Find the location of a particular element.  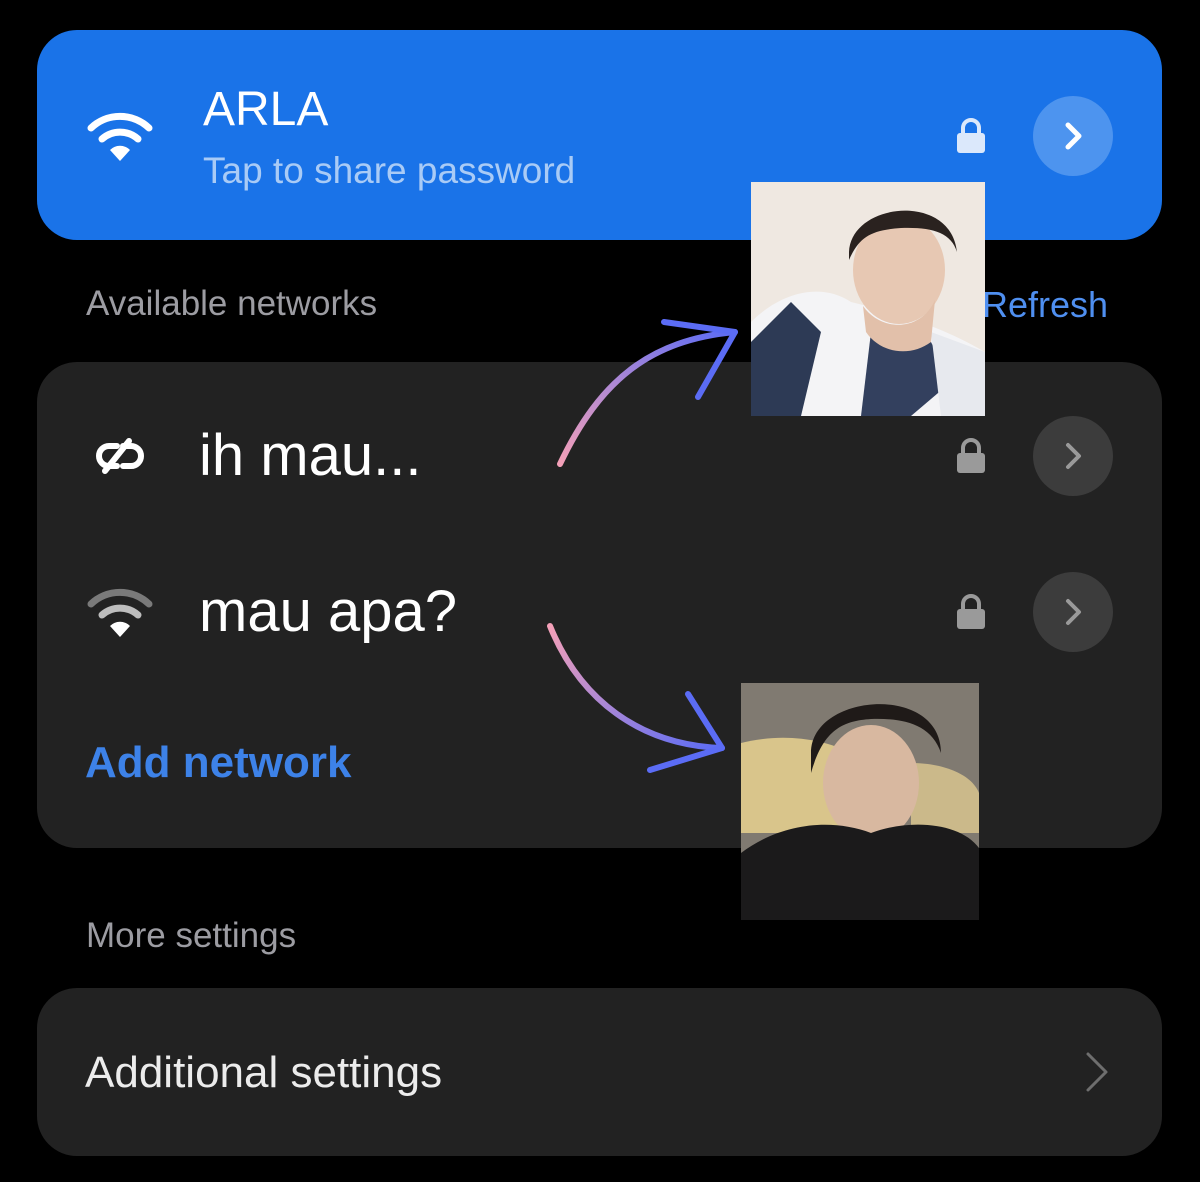

connected-network-name: ARLA is located at coordinates (266, 109).